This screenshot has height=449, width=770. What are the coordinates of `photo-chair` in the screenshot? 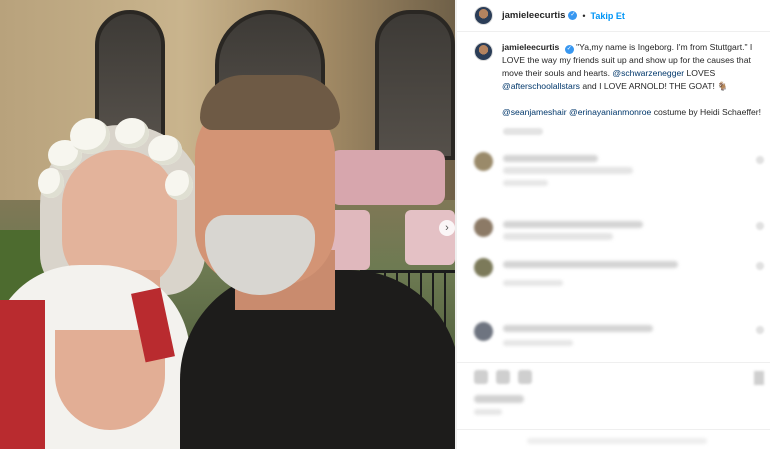 It's located at (430, 237).